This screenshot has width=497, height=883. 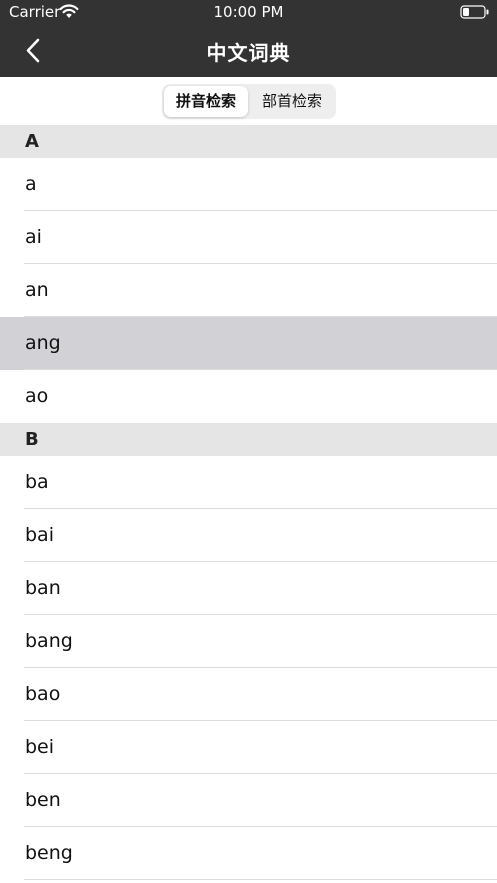 What do you see at coordinates (248, 694) in the screenshot?
I see `list-item: bao` at bounding box center [248, 694].